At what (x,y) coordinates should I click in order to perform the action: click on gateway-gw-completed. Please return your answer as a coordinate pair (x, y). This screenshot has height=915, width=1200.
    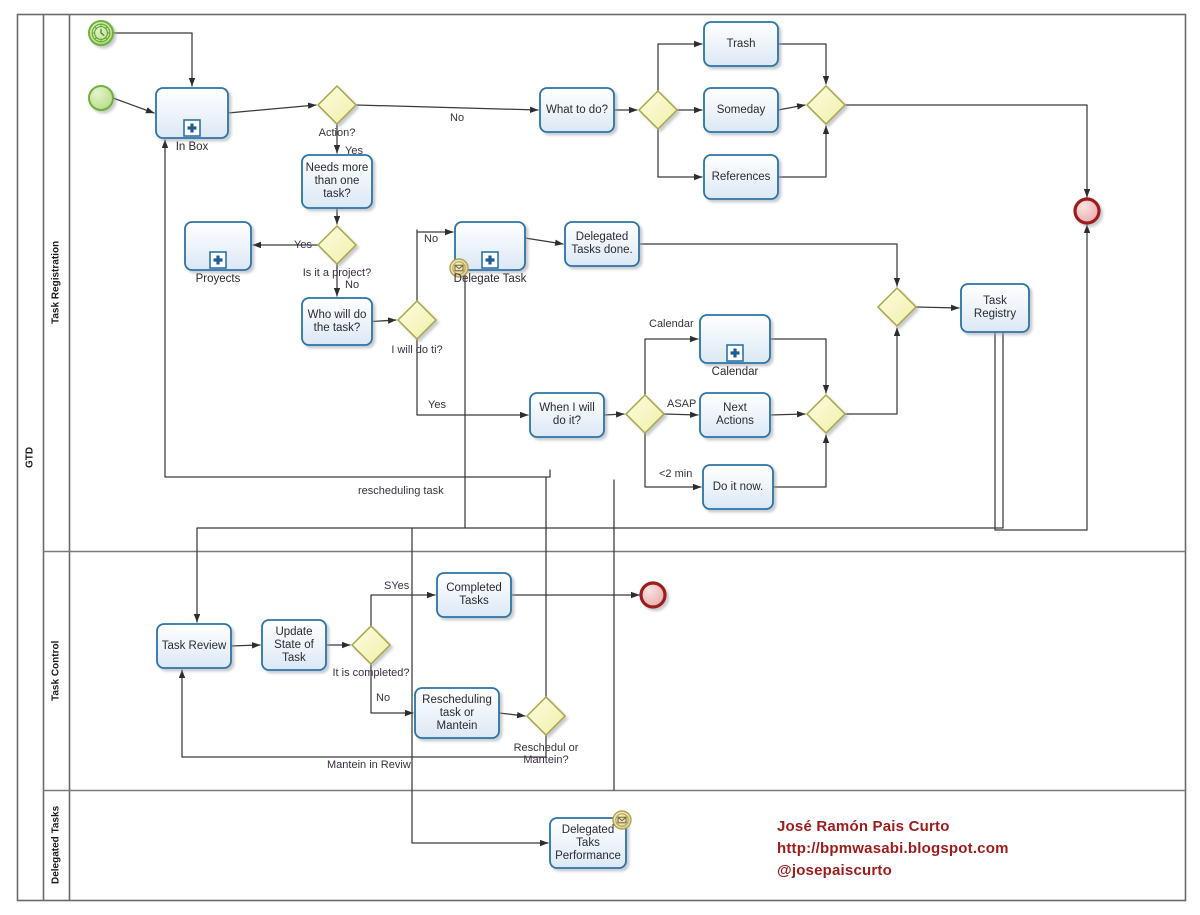
    Looking at the image, I should click on (371, 645).